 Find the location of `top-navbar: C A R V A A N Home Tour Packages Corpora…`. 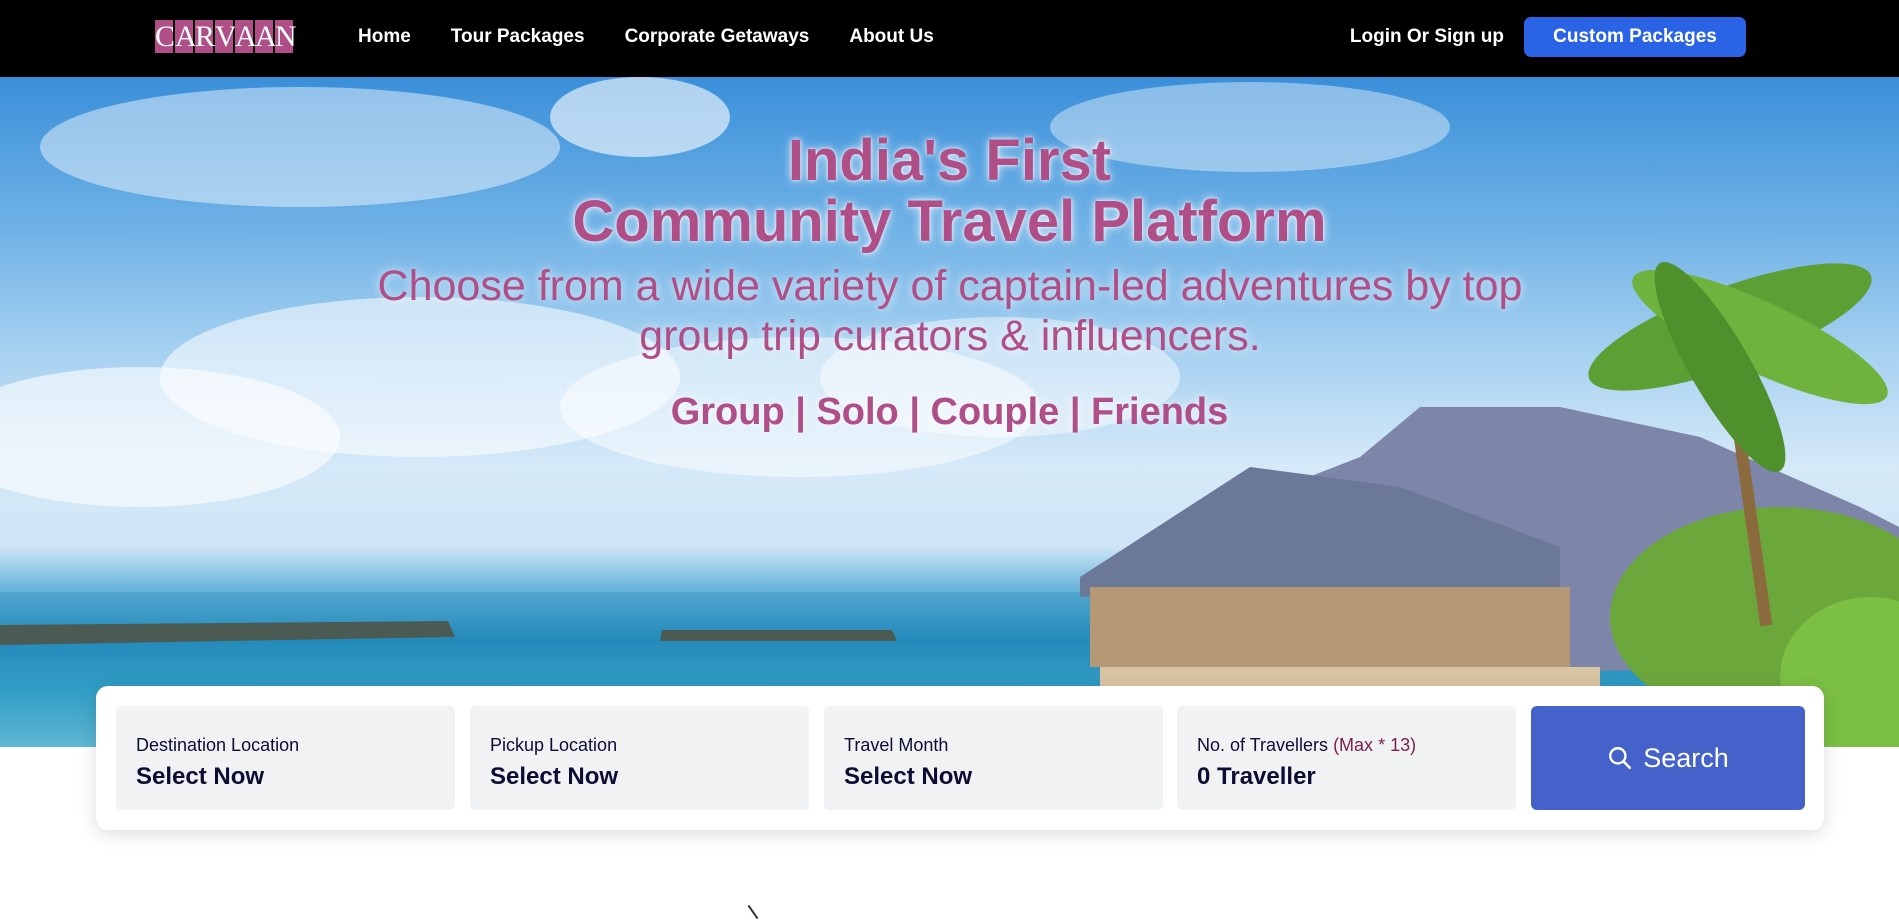

top-navbar: C A R V A A N Home Tour Packages Corpora… is located at coordinates (949, 38).